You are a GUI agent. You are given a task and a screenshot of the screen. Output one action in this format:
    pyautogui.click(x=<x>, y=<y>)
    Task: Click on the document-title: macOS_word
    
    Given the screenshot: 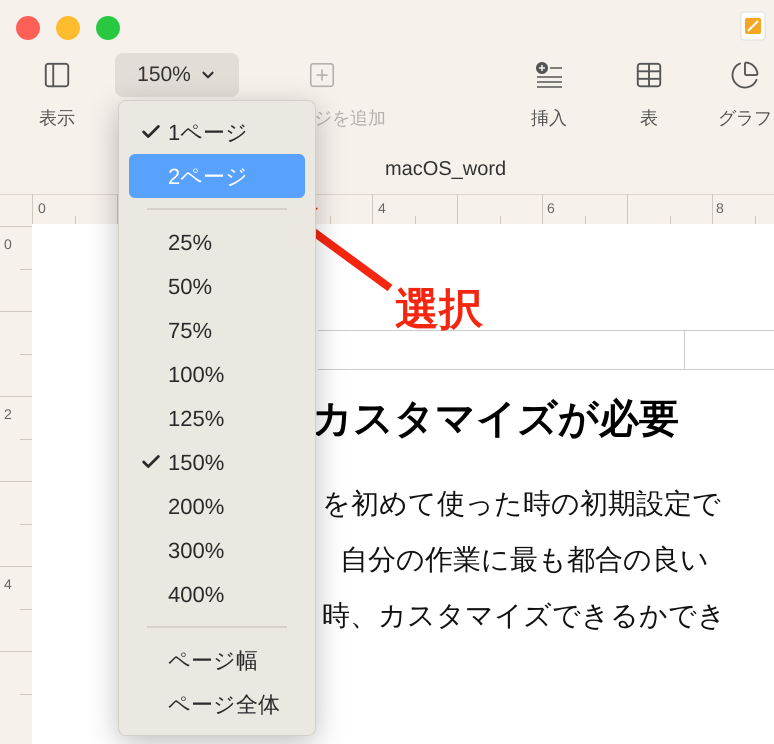 What is the action you would take?
    pyautogui.click(x=445, y=169)
    